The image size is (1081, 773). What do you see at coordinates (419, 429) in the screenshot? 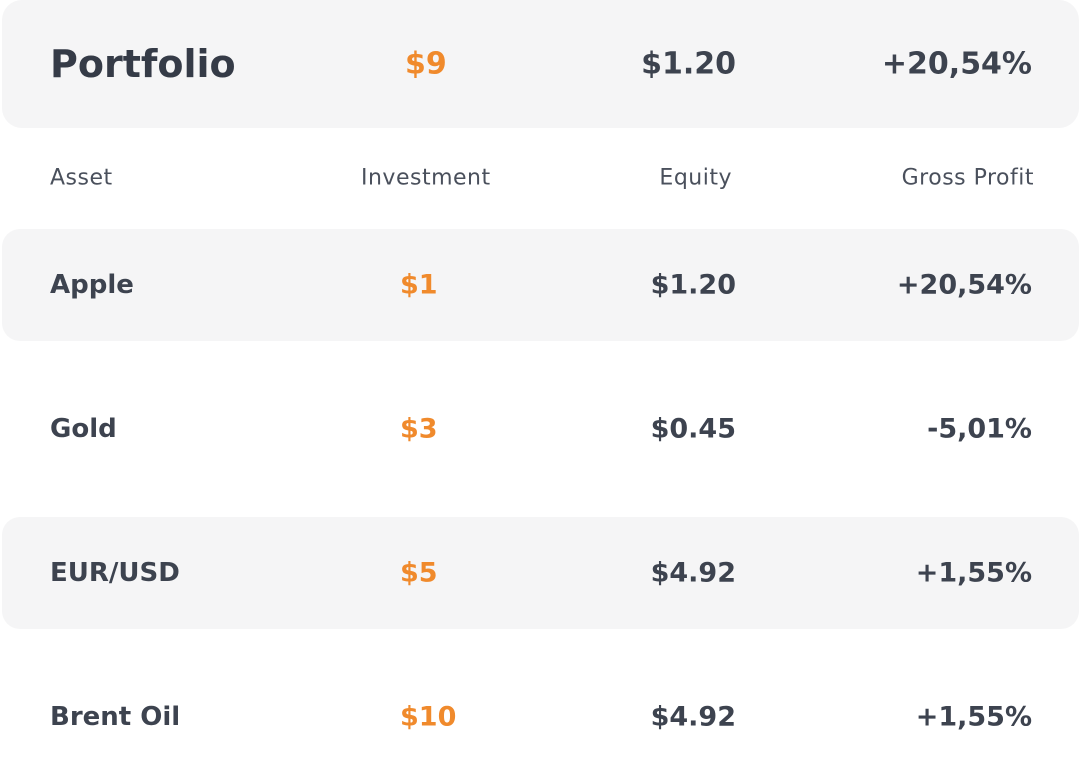
I see `investment-value: $3` at bounding box center [419, 429].